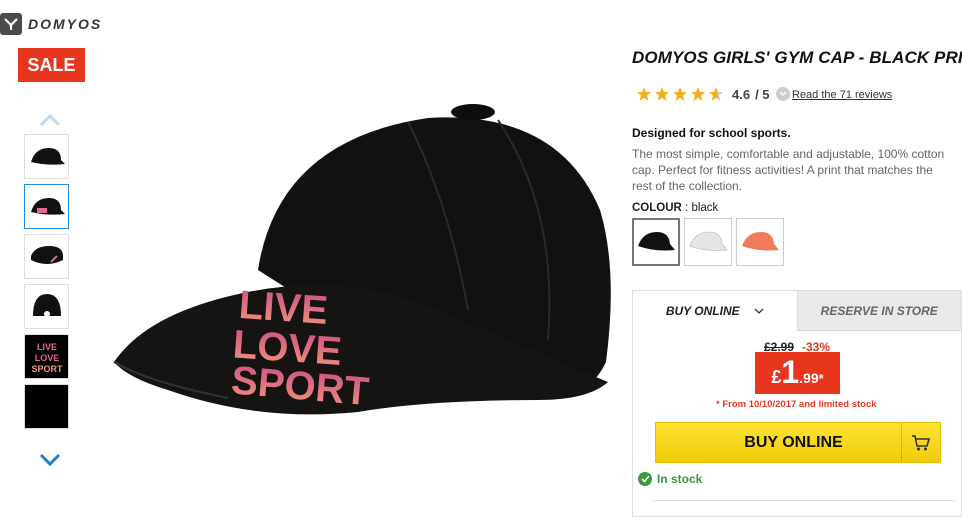 This screenshot has height=517, width=962. I want to click on thumbnail-brim-view, so click(46, 256).